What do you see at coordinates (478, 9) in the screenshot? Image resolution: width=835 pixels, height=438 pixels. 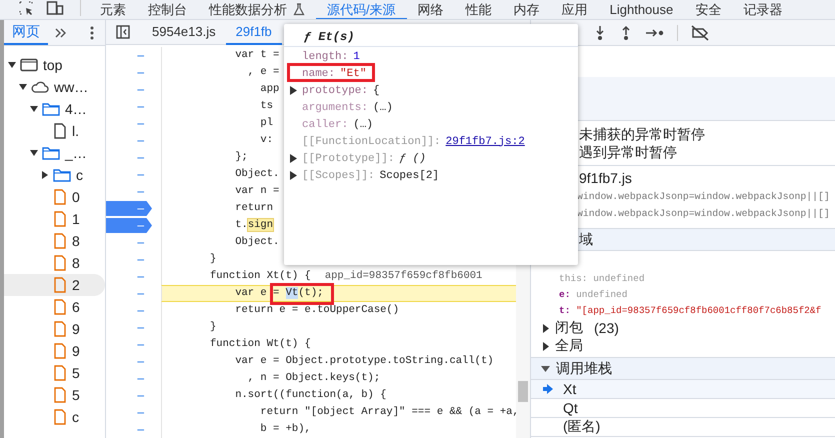 I see `panel-tab: 性能` at bounding box center [478, 9].